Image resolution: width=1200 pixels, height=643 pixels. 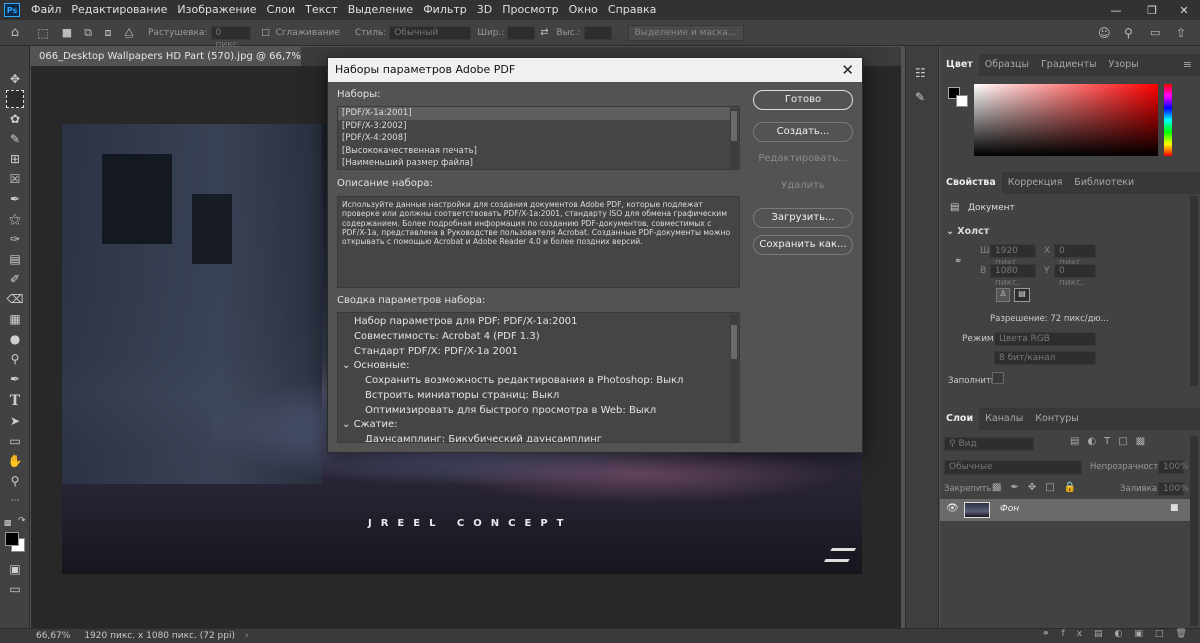 What do you see at coordinates (230, 37) in the screenshot?
I see `feather-input: 0 пикс.` at bounding box center [230, 37].